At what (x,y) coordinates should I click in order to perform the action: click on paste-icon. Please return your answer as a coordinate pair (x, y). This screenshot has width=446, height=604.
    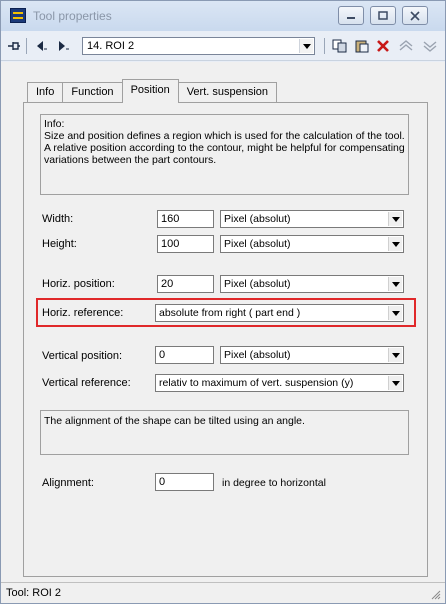
    Looking at the image, I should click on (362, 46).